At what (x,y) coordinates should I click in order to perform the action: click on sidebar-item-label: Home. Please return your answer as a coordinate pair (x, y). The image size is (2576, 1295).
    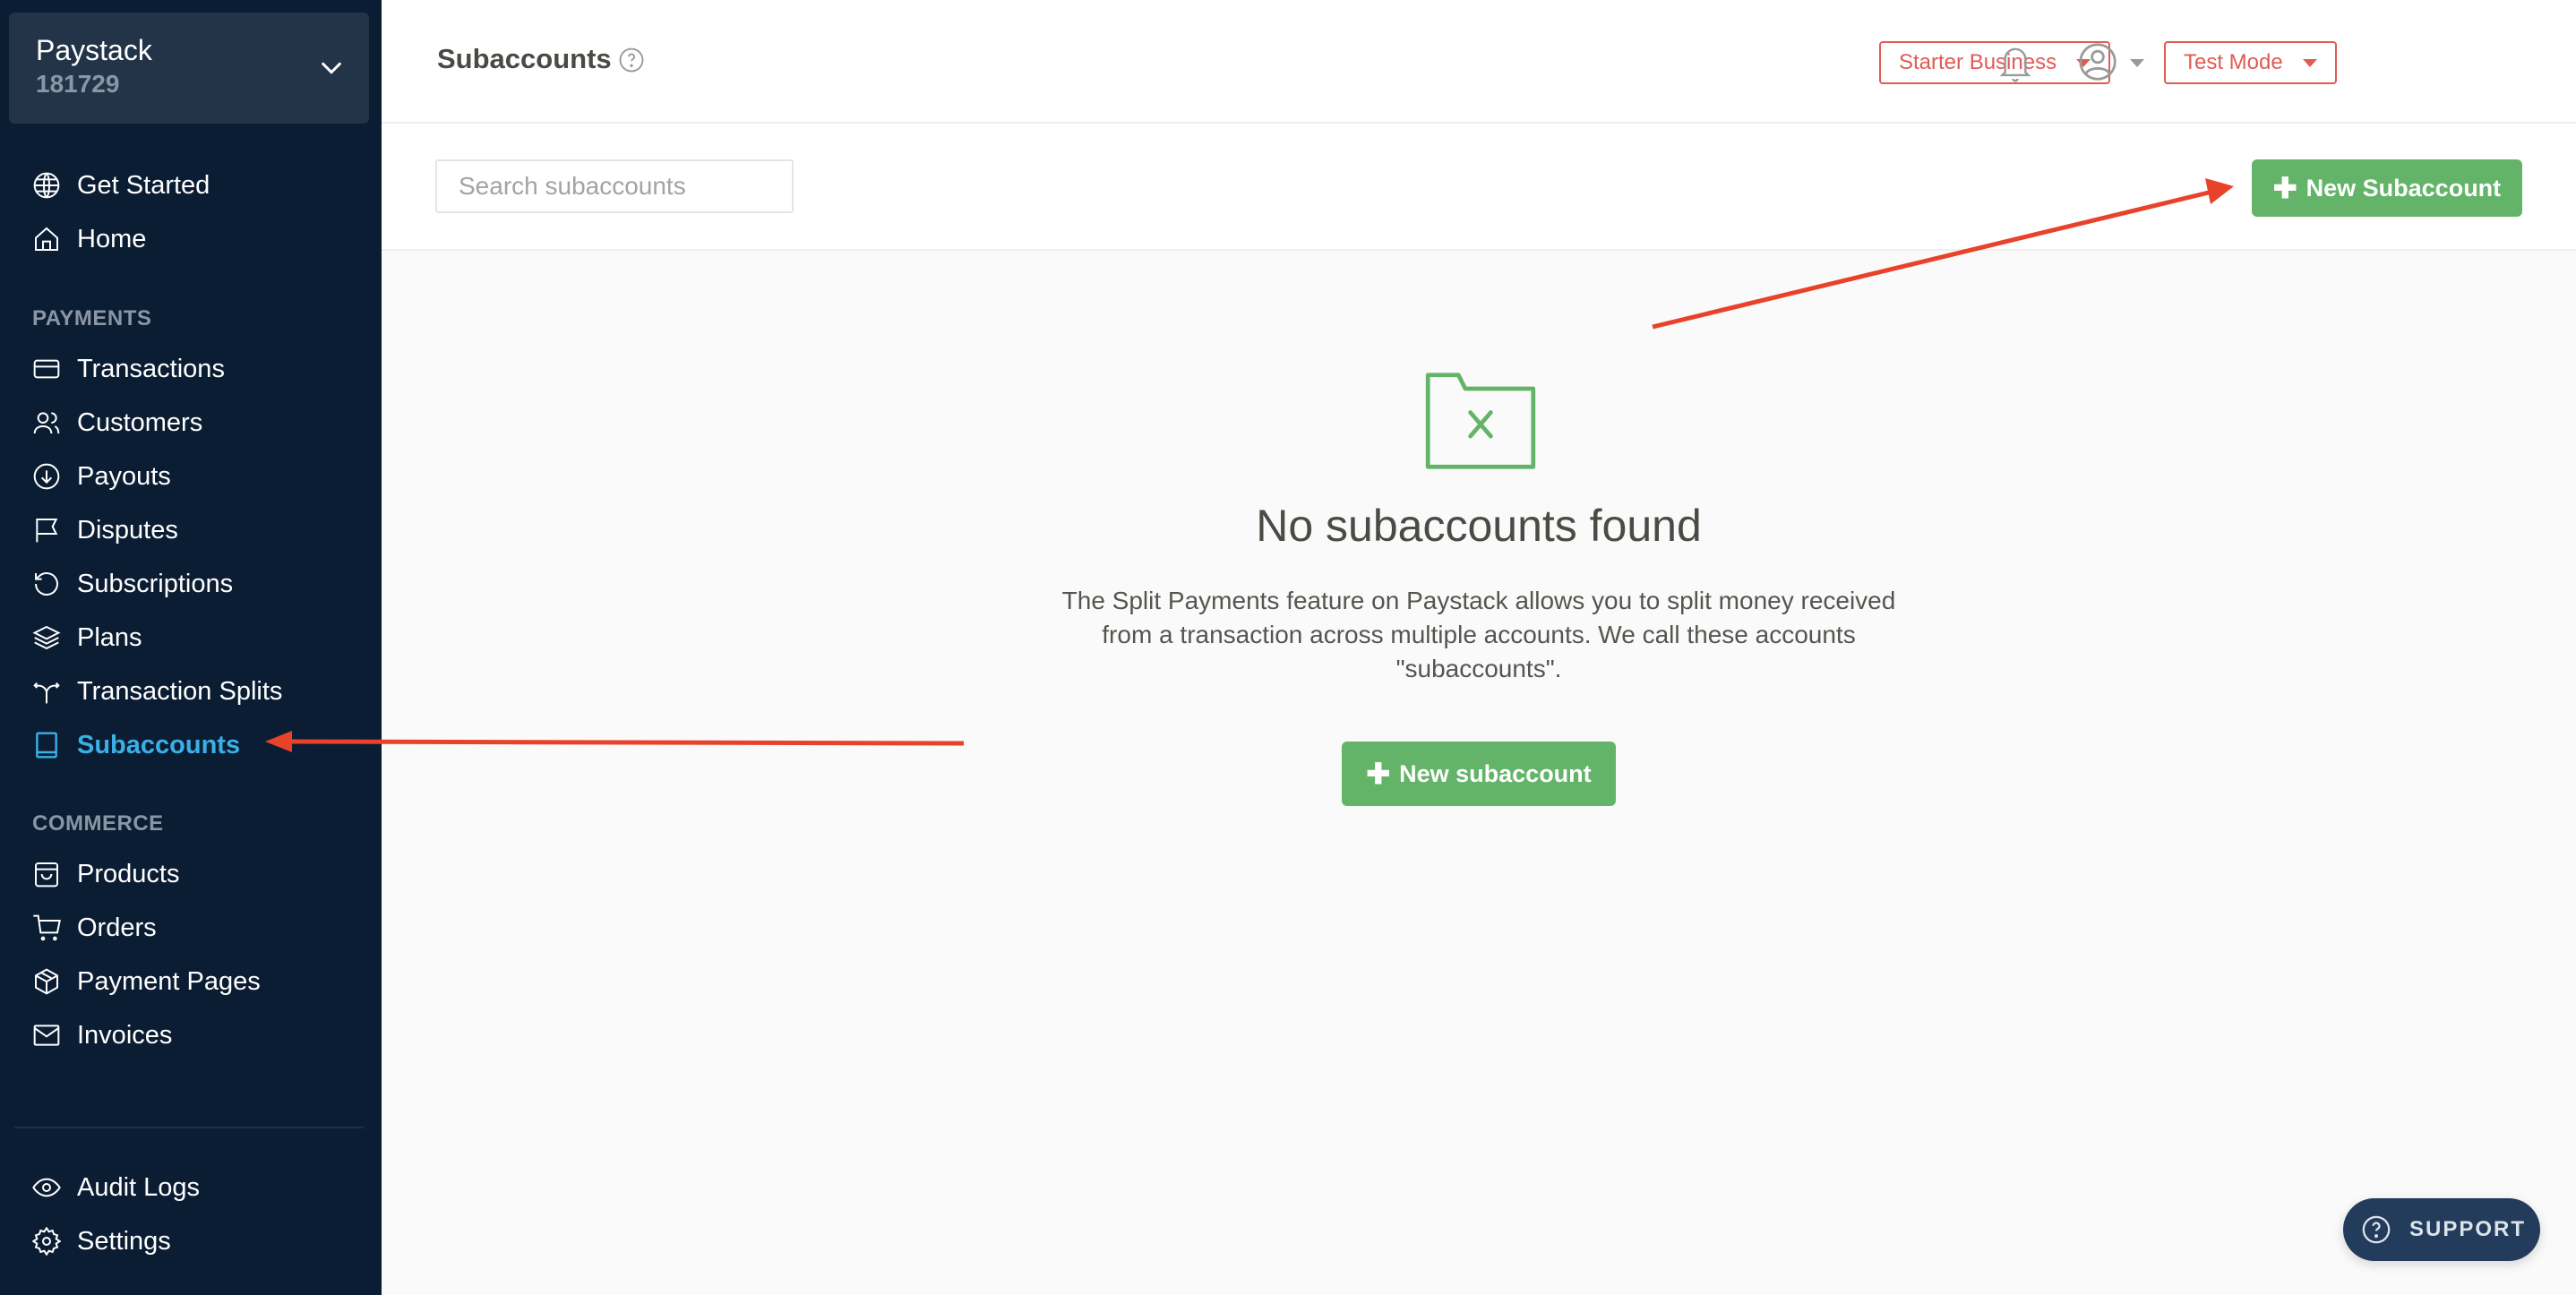
    Looking at the image, I should click on (112, 239).